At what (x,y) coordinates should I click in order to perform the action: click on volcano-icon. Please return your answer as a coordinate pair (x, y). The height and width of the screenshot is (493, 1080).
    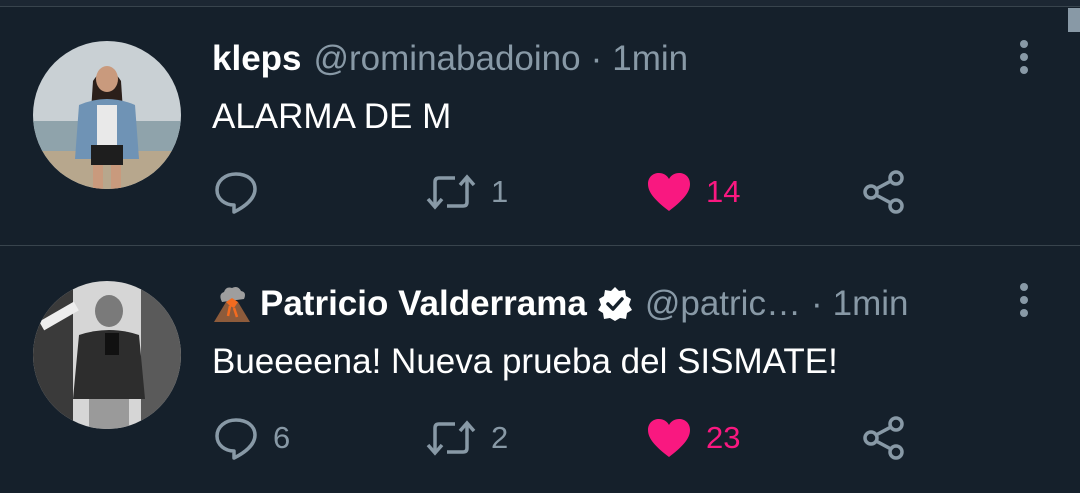
    Looking at the image, I should click on (232, 304).